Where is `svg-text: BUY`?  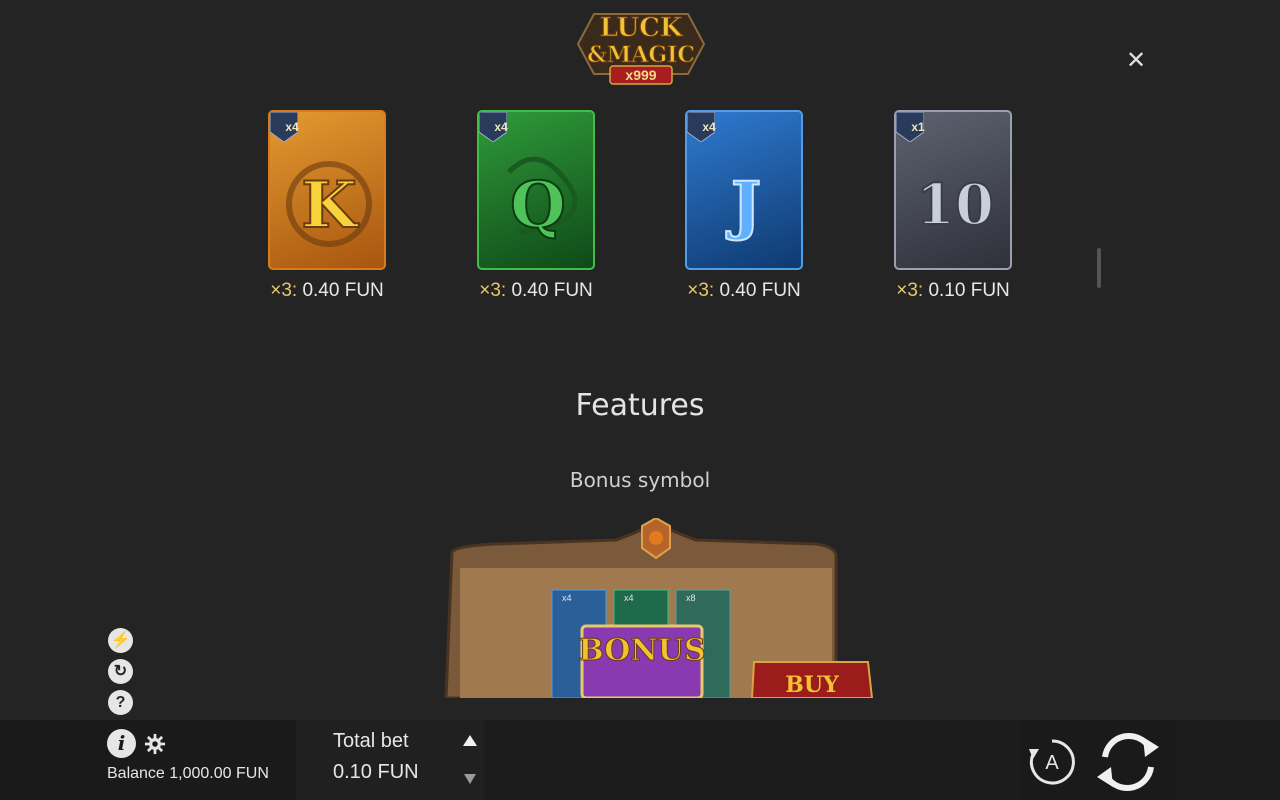
svg-text: BUY is located at coordinates (812, 685).